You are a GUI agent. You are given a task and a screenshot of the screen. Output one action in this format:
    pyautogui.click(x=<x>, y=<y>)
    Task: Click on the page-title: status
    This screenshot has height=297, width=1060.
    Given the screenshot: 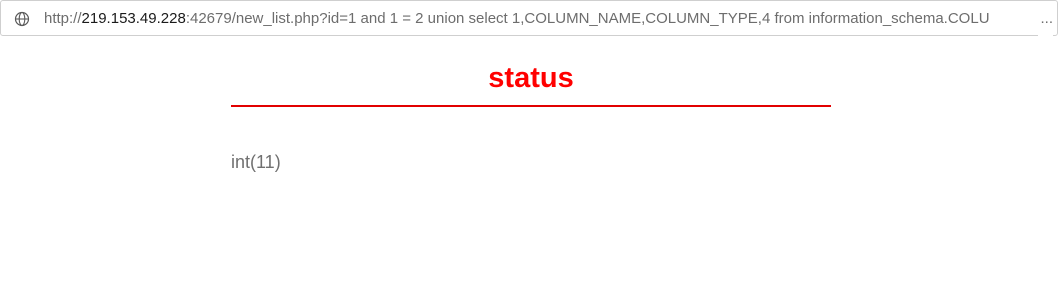 What is the action you would take?
    pyautogui.click(x=531, y=81)
    